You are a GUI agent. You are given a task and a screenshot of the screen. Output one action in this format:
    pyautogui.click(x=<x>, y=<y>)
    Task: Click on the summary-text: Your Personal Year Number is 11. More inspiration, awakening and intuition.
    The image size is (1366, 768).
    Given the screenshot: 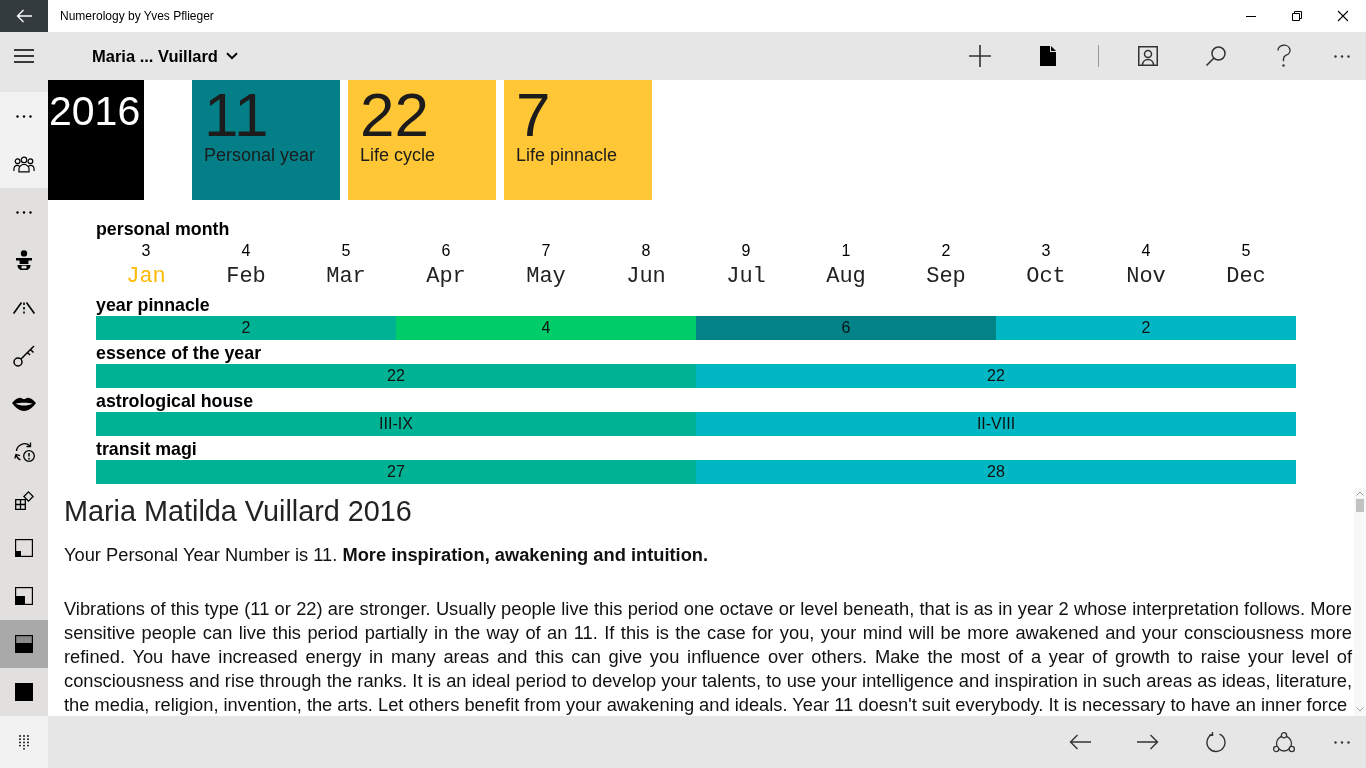 What is the action you would take?
    pyautogui.click(x=386, y=555)
    